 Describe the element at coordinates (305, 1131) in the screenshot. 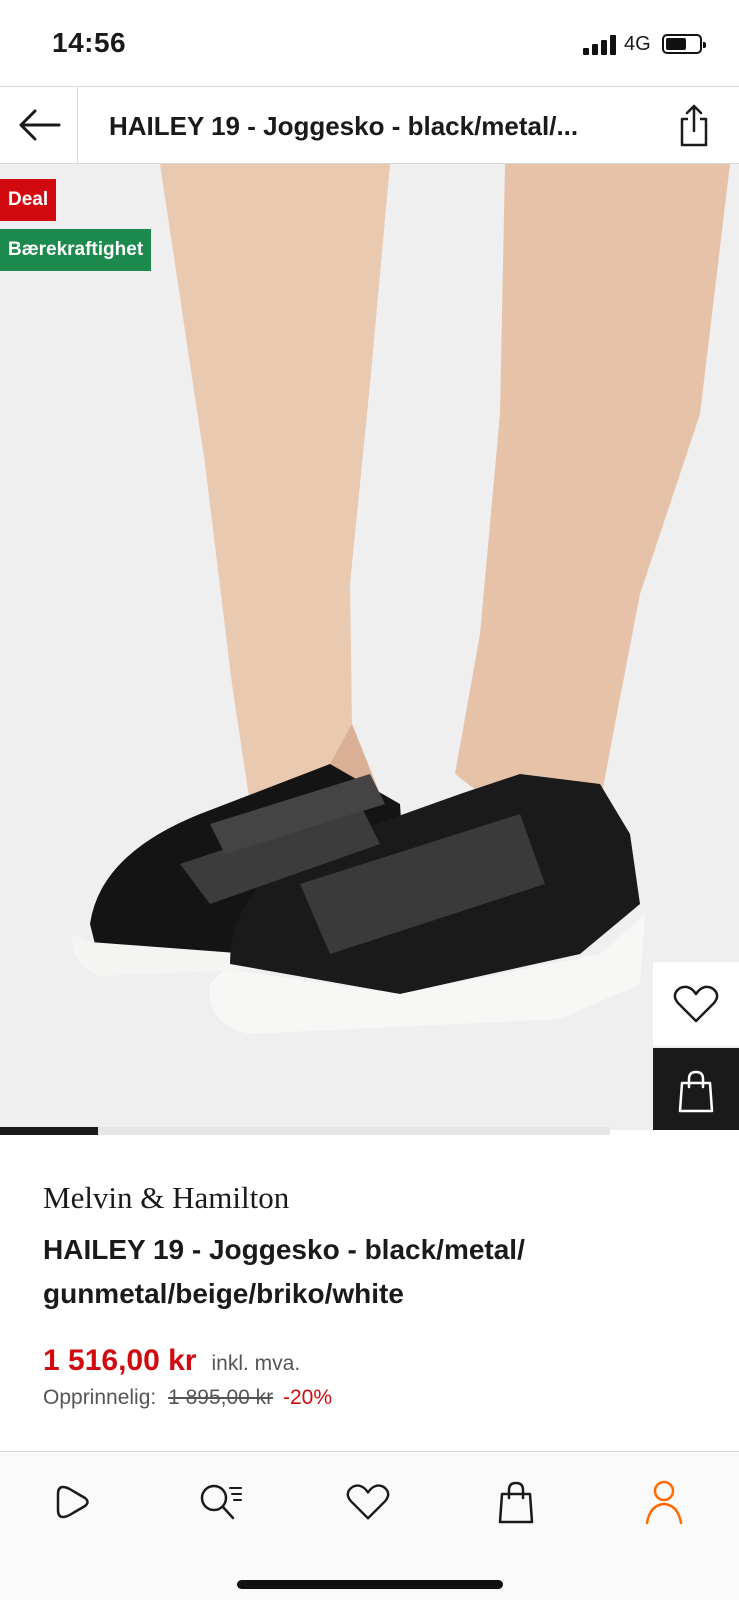

I see `gallery-progress` at that location.